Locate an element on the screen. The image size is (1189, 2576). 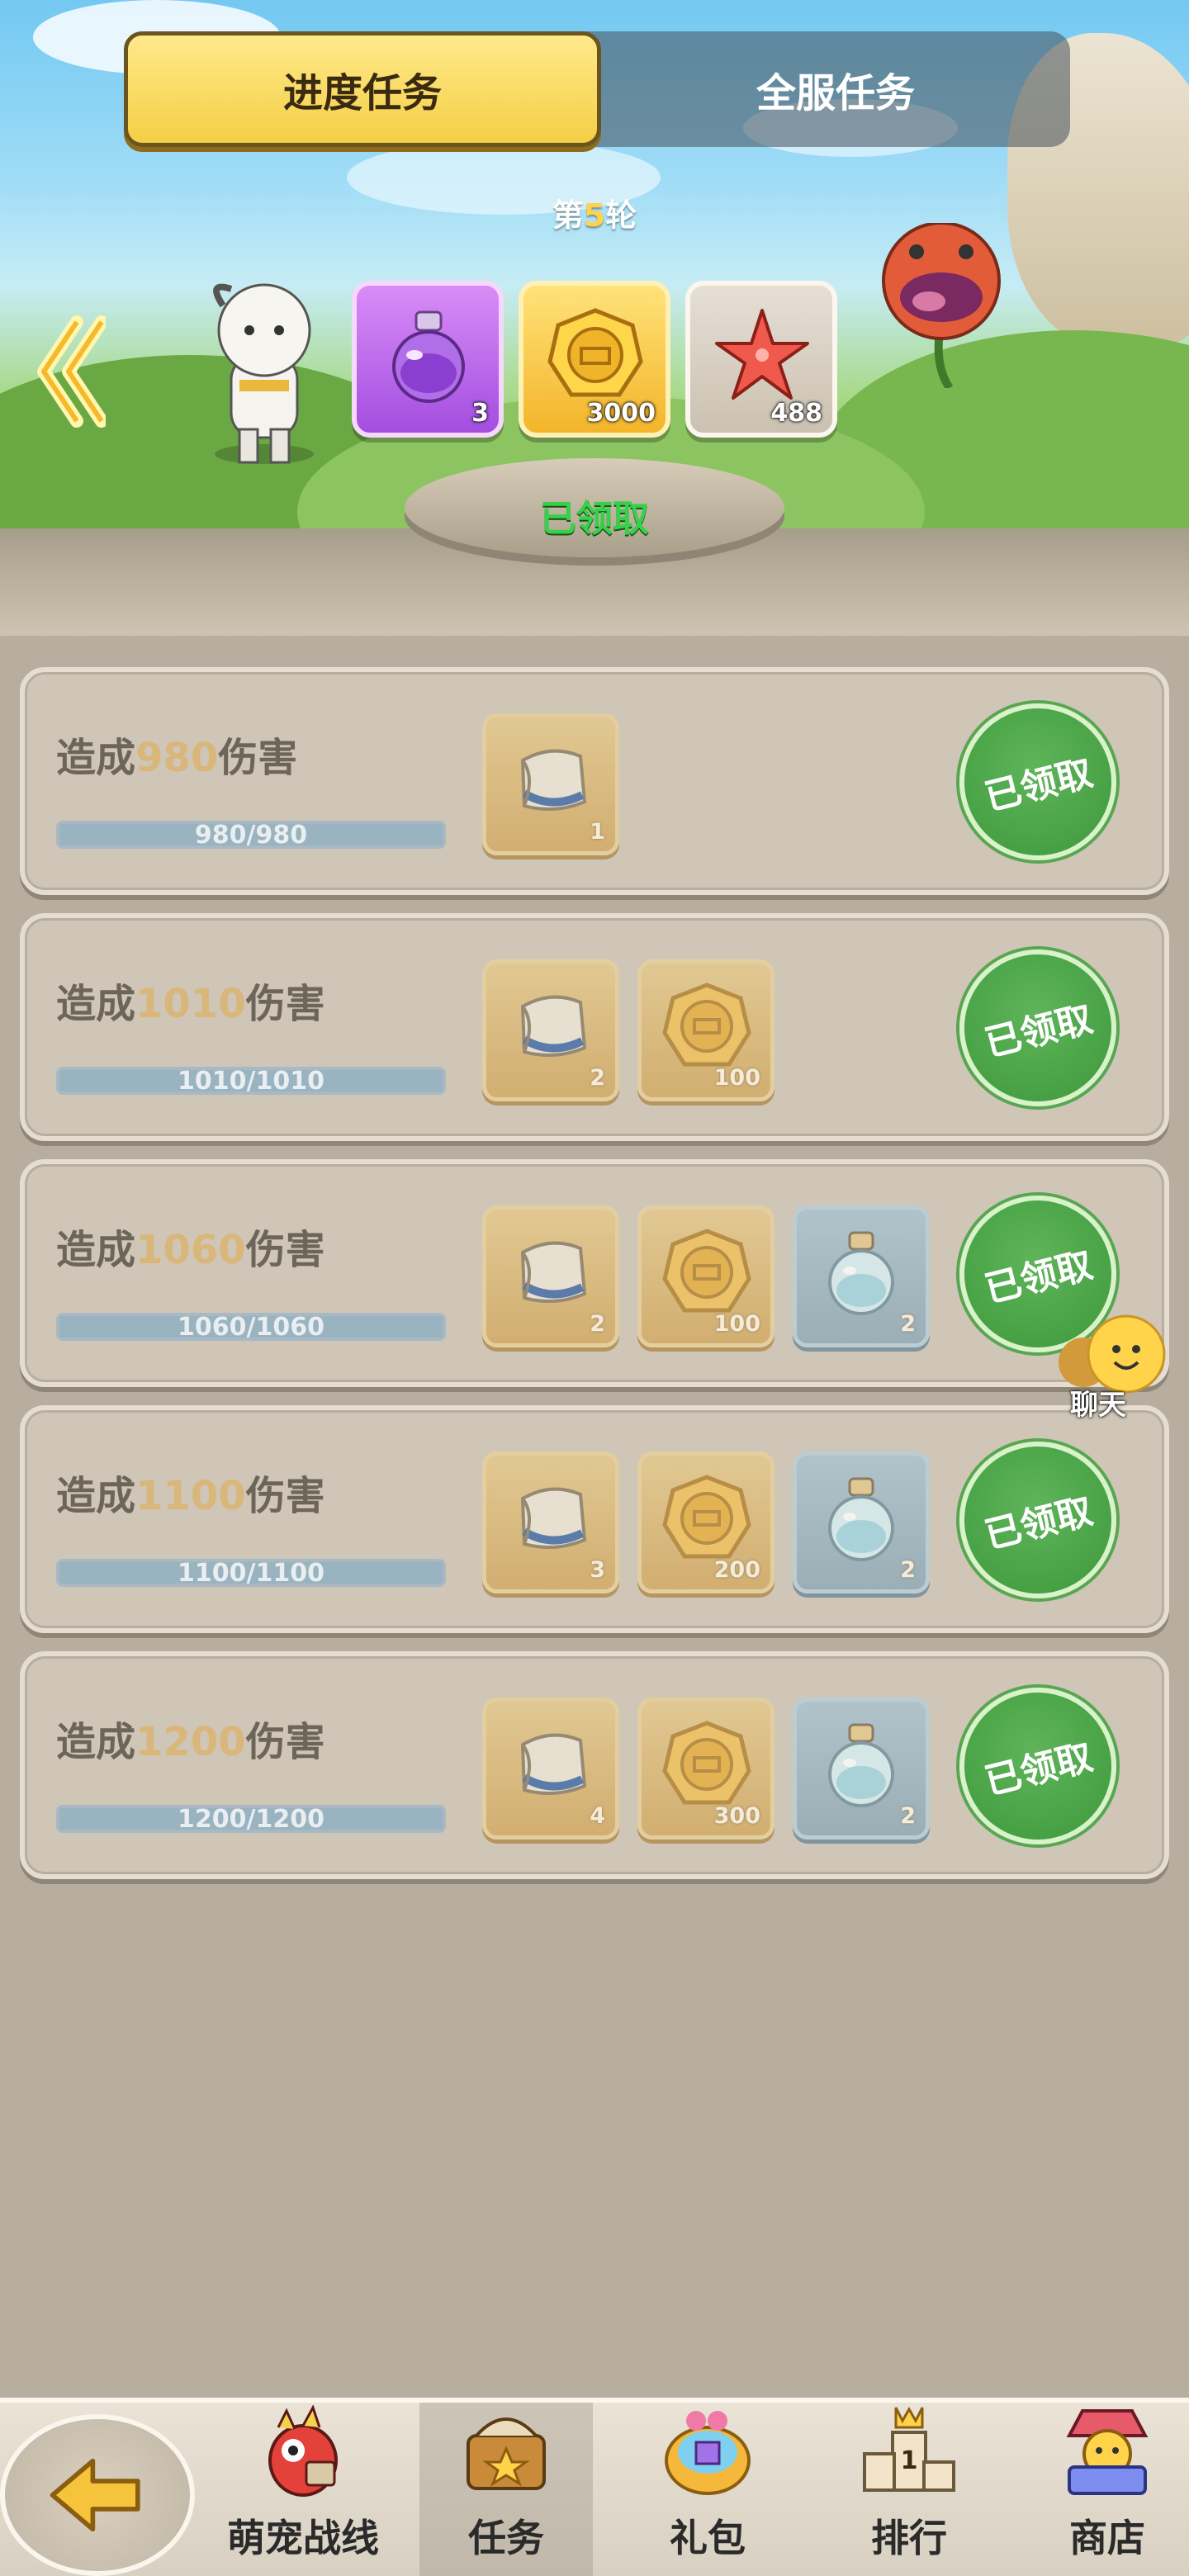
task-progress-bar: 980/980 is located at coordinates (251, 835).